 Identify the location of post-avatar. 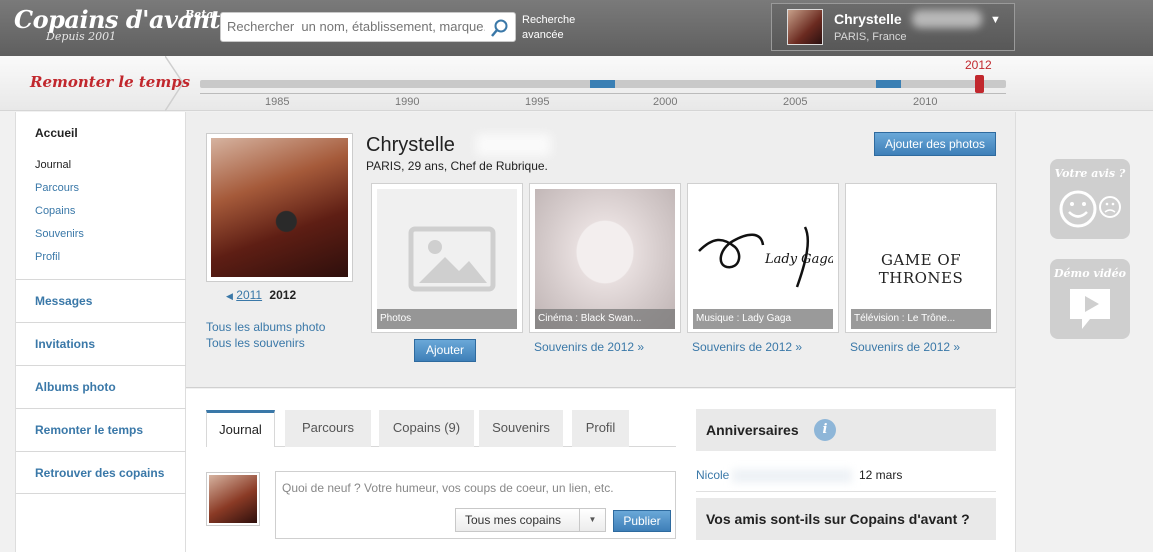
(233, 499).